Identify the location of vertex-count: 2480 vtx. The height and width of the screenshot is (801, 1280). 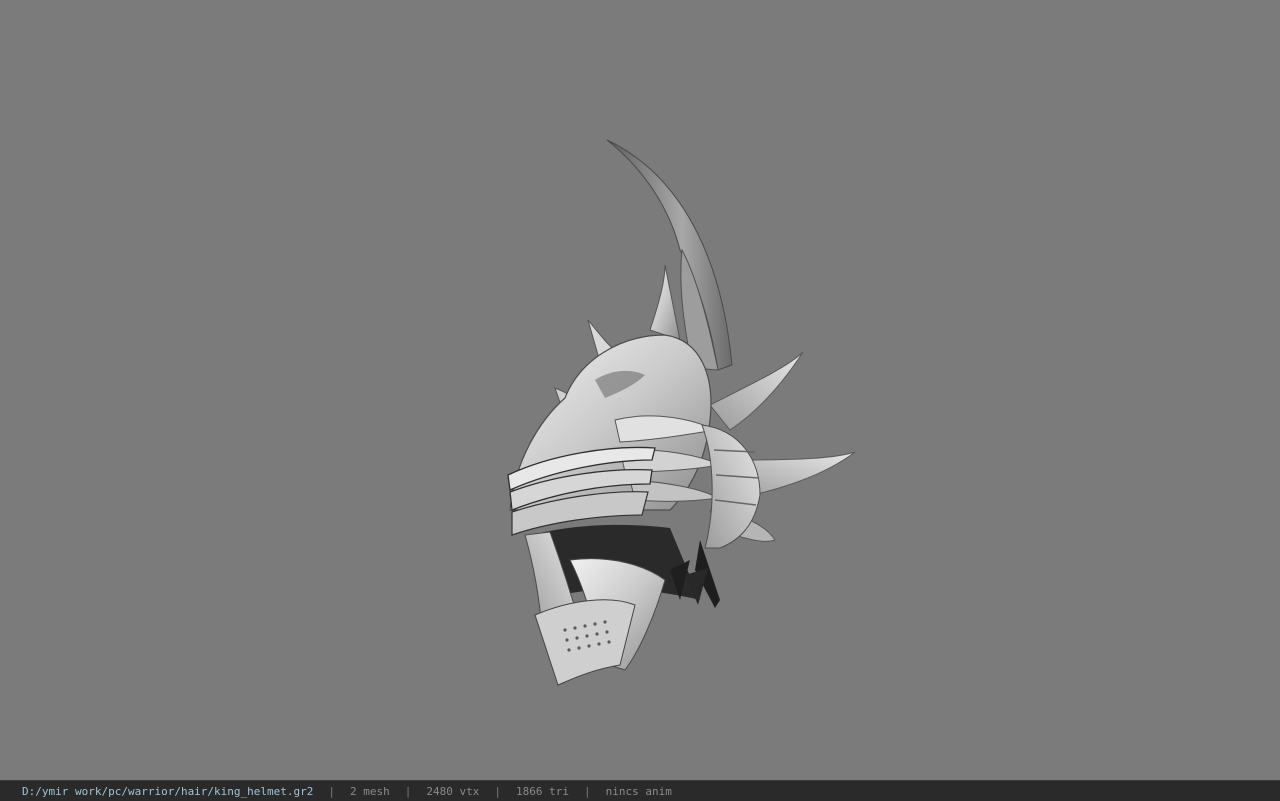
(453, 791).